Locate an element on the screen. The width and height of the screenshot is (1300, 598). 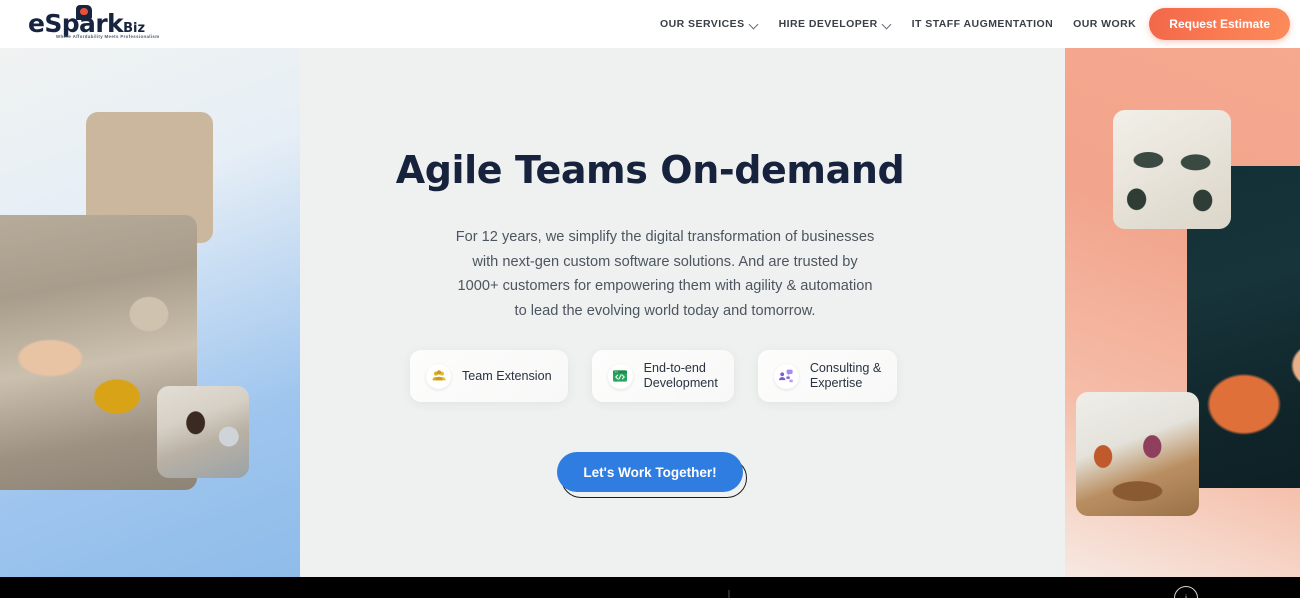
nav-label: HIRE DEVELOPER is located at coordinates (828, 24).